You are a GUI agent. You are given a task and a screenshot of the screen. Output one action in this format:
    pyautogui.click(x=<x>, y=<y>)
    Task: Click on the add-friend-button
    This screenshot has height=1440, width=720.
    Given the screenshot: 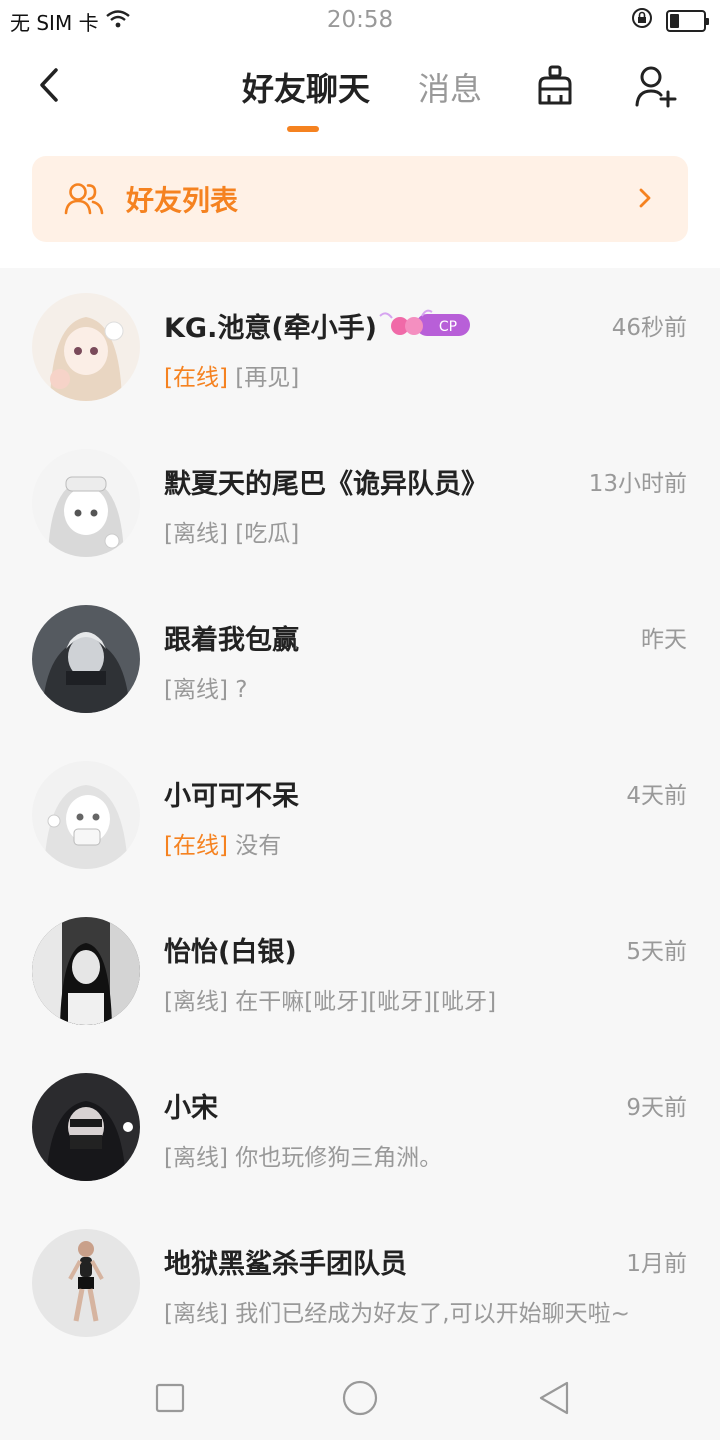 What is the action you would take?
    pyautogui.click(x=656, y=86)
    